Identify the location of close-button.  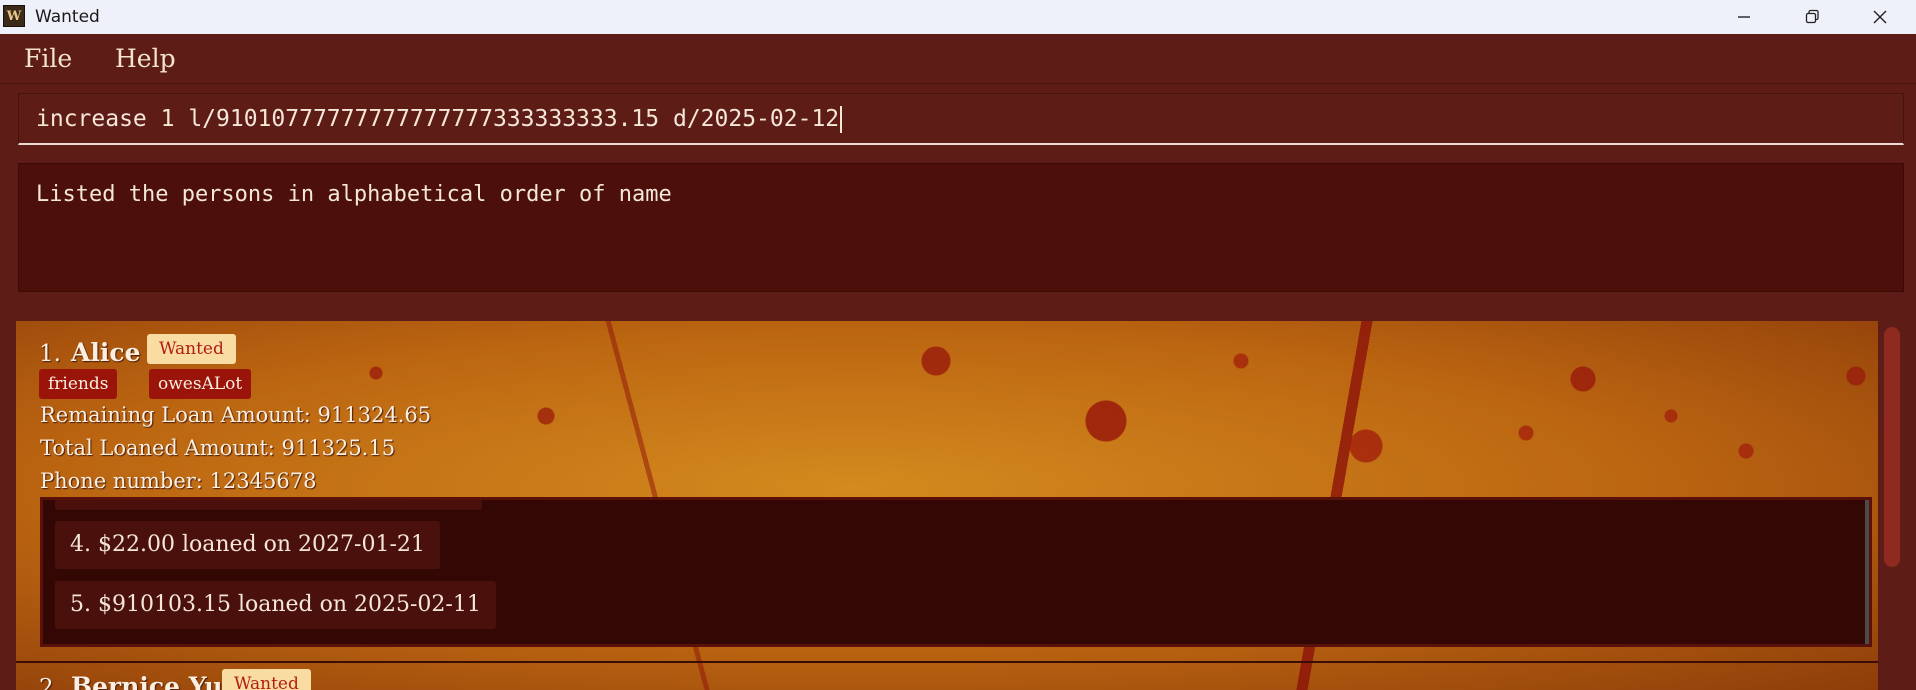
(1880, 17).